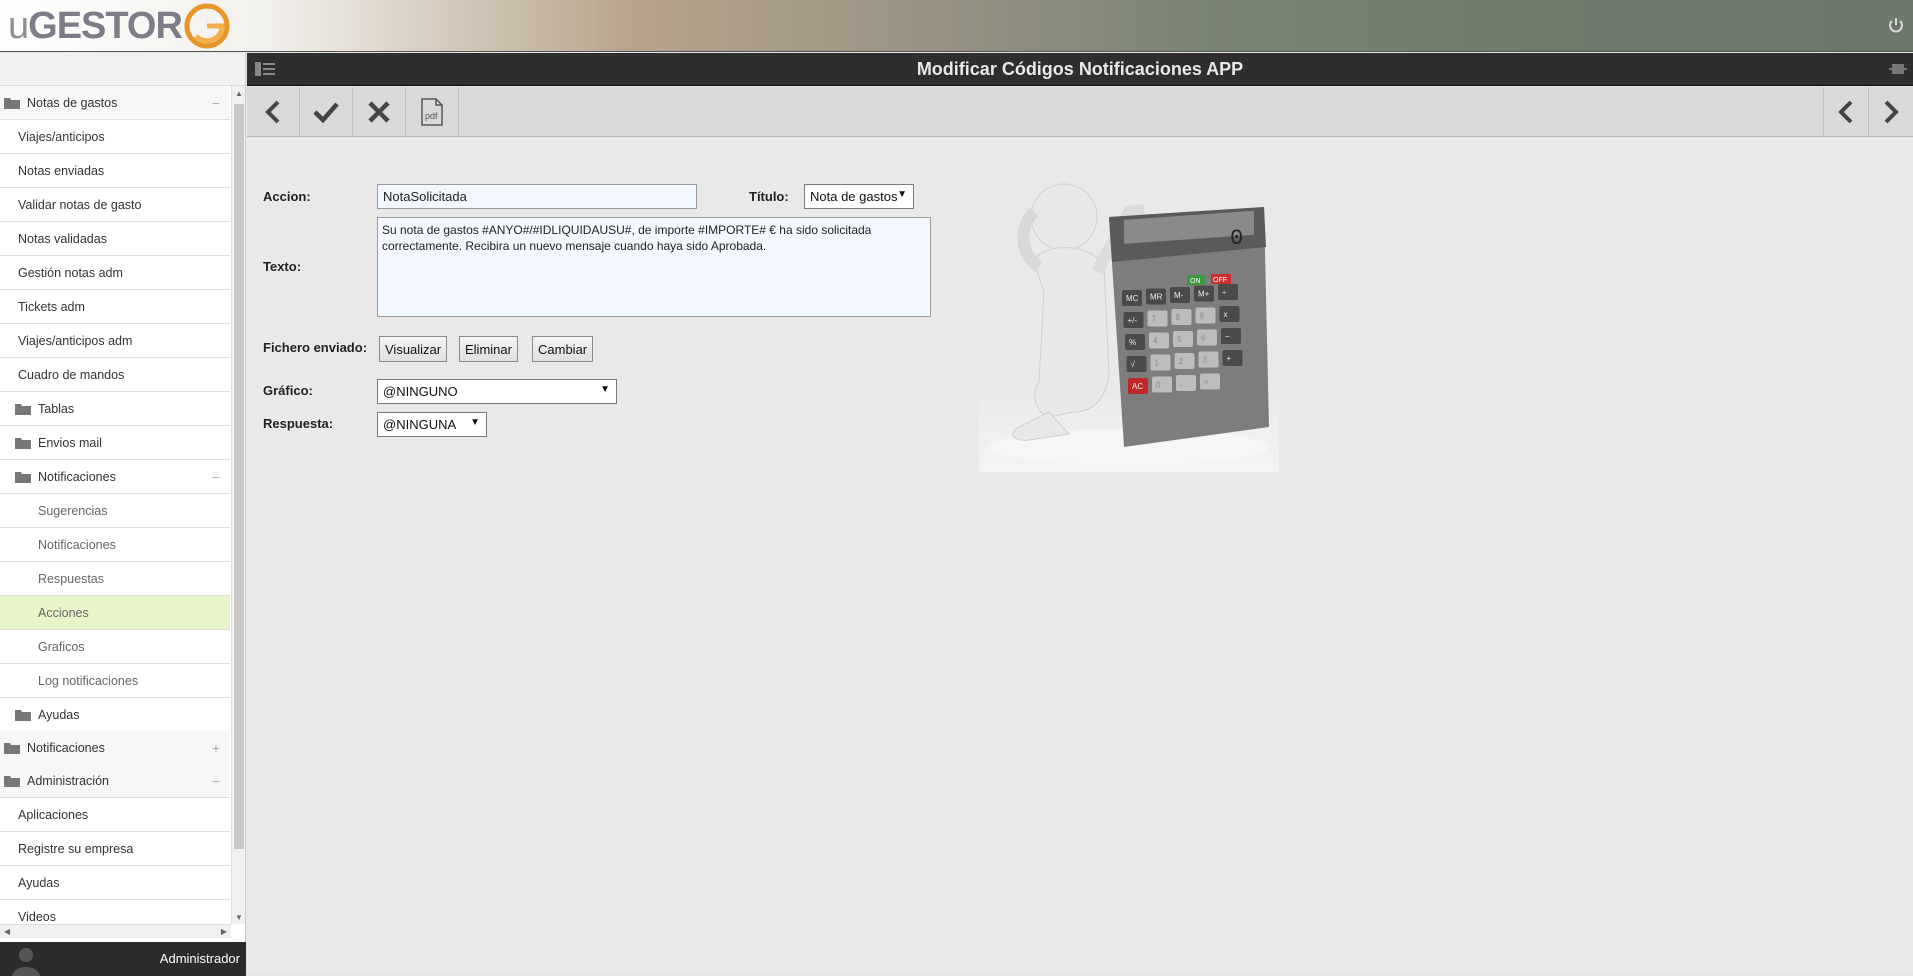 This screenshot has height=976, width=1913. What do you see at coordinates (1133, 364) in the screenshot?
I see `calculator-key-label: √` at bounding box center [1133, 364].